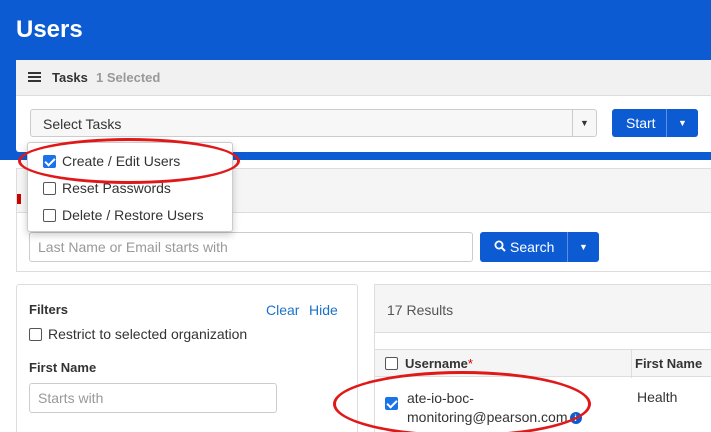 The width and height of the screenshot is (711, 432). I want to click on reset-passwords-checkbox, so click(49, 188).